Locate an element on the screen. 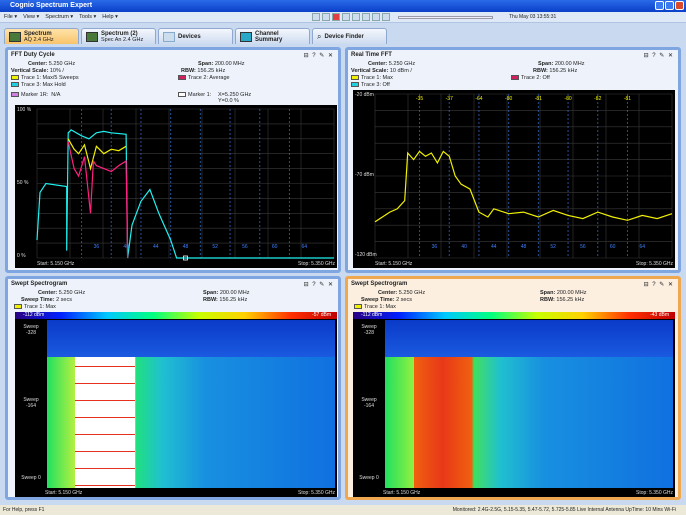  trace1-legend: Trace 1: Max/5 Sweeps is located at coordinates (45, 78).